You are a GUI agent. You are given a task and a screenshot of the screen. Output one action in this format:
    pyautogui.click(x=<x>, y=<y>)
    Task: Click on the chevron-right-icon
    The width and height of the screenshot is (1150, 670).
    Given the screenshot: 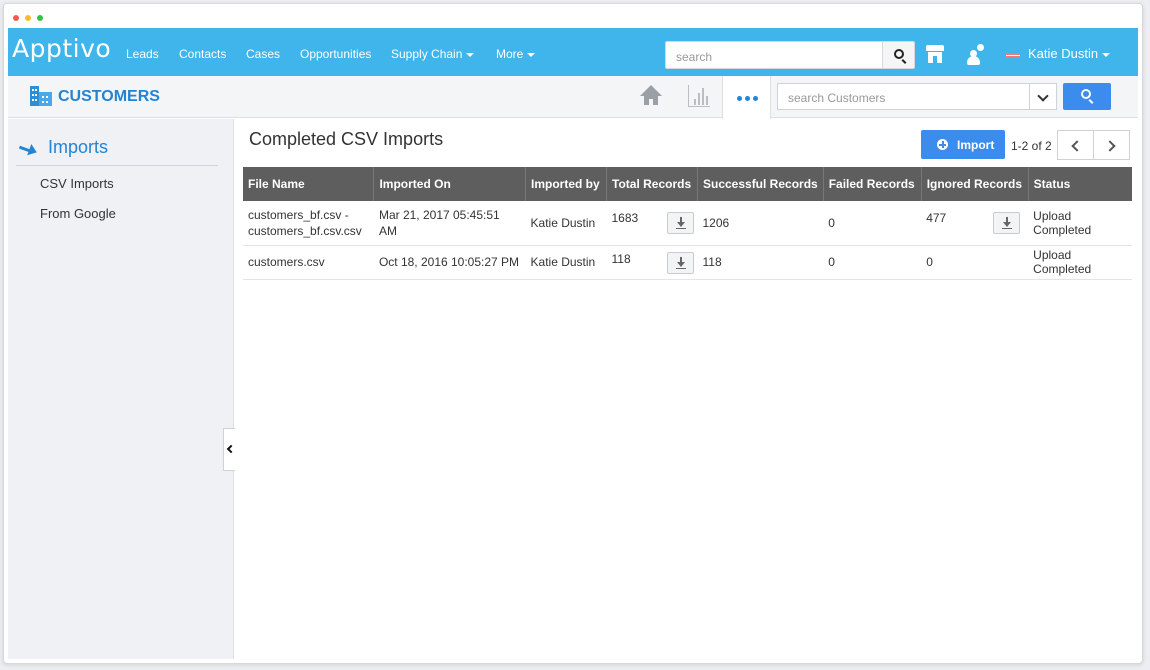 What is the action you would take?
    pyautogui.click(x=1110, y=146)
    